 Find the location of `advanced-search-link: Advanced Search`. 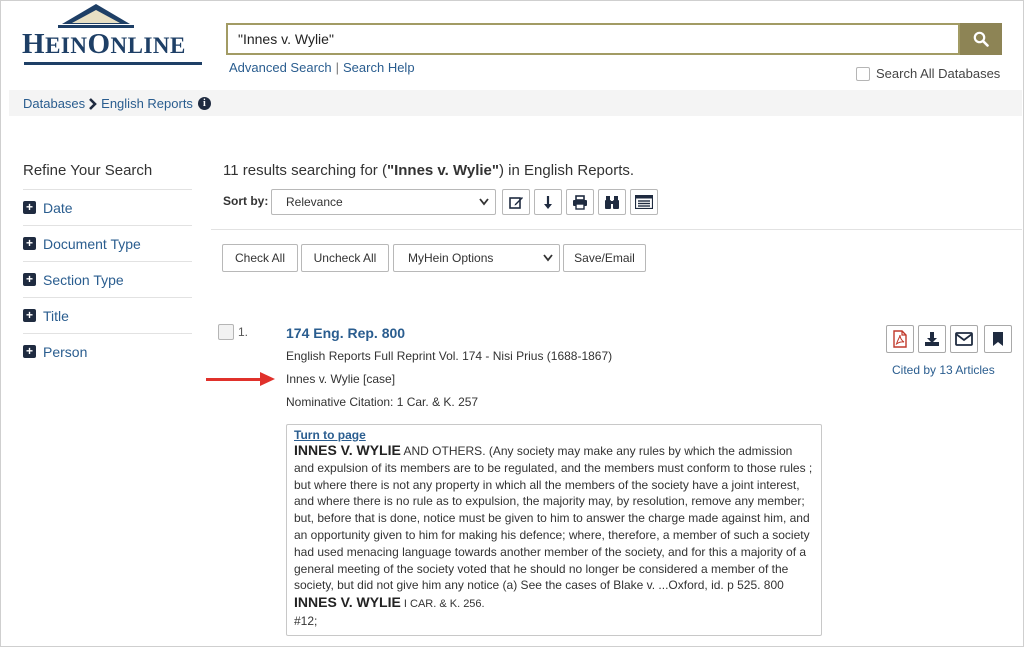

advanced-search-link: Advanced Search is located at coordinates (280, 67).